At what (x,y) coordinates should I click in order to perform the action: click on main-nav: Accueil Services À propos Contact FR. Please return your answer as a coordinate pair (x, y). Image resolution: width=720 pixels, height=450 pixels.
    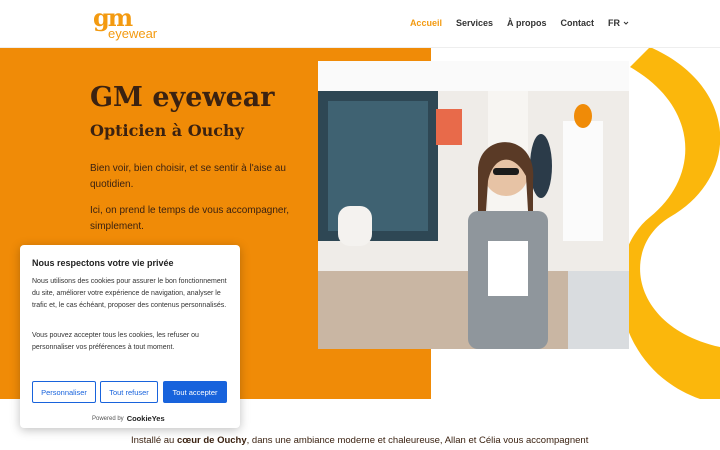
    Looking at the image, I should click on (519, 23).